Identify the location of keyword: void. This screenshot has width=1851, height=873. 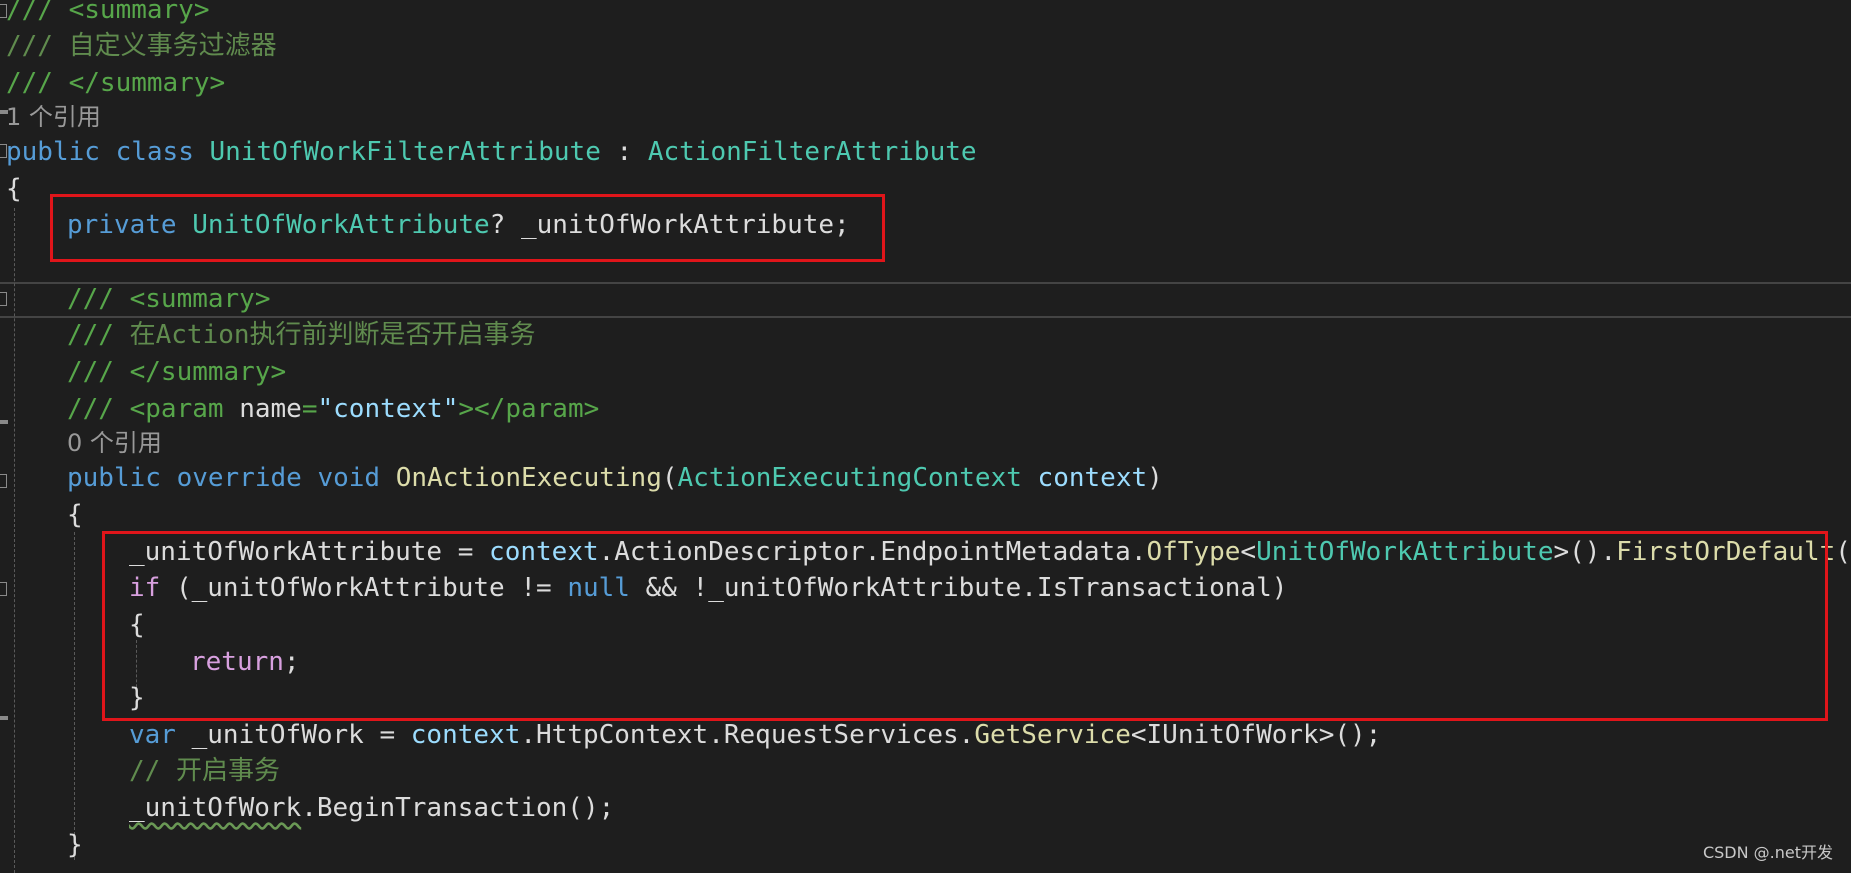
(349, 478).